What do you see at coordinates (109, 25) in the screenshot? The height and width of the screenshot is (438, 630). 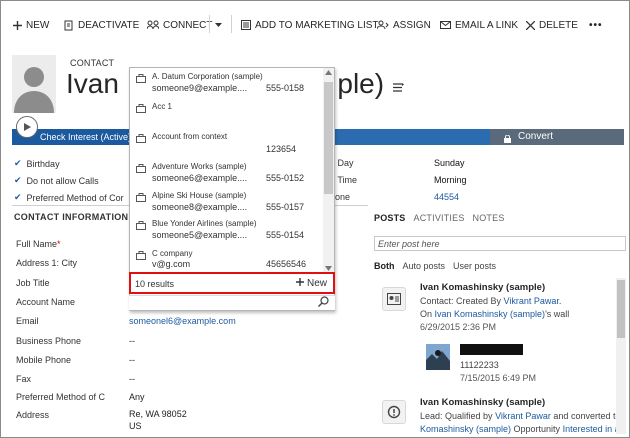 I see `deactivate-button-label: DEACTIVATE` at bounding box center [109, 25].